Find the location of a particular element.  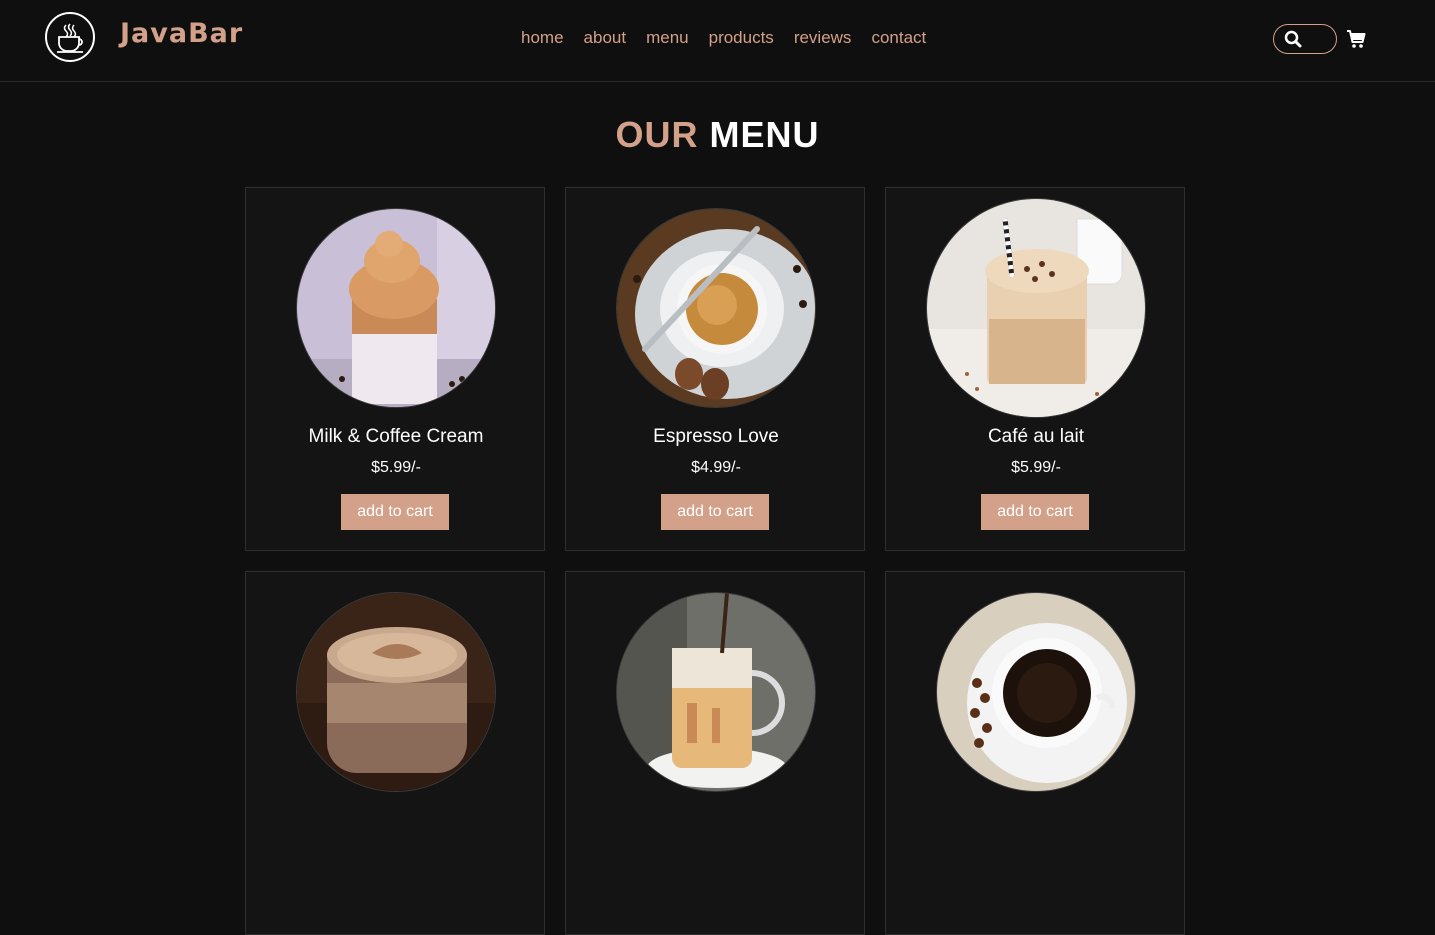

title-main: MENU is located at coordinates (764, 134).